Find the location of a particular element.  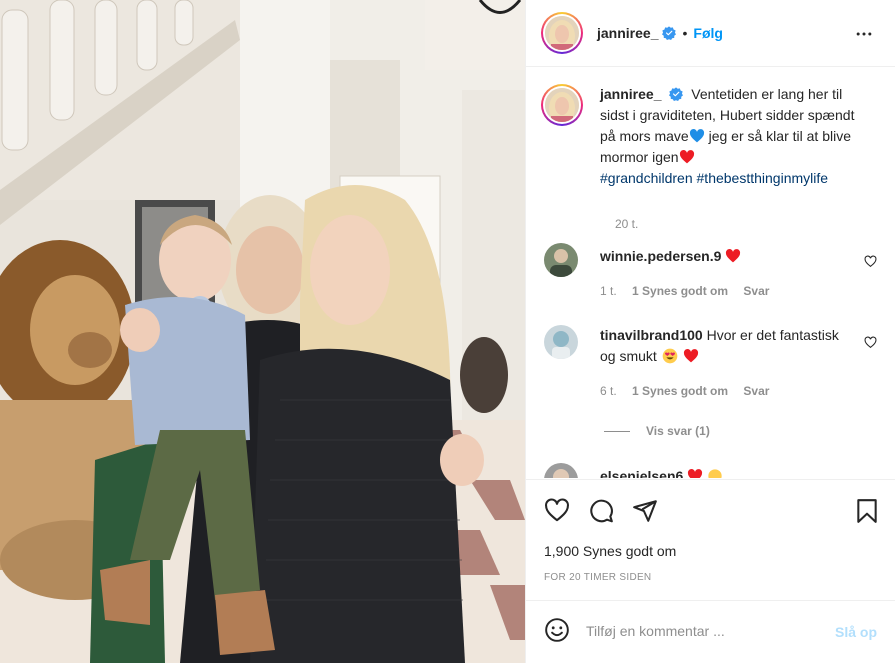

share-icon is located at coordinates (645, 511).